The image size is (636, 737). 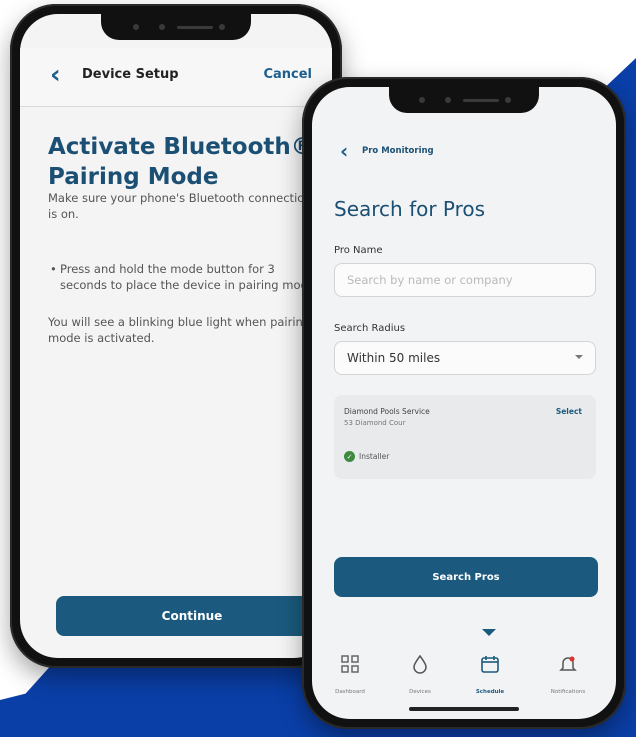 I want to click on home-indicator, so click(x=464, y=709).